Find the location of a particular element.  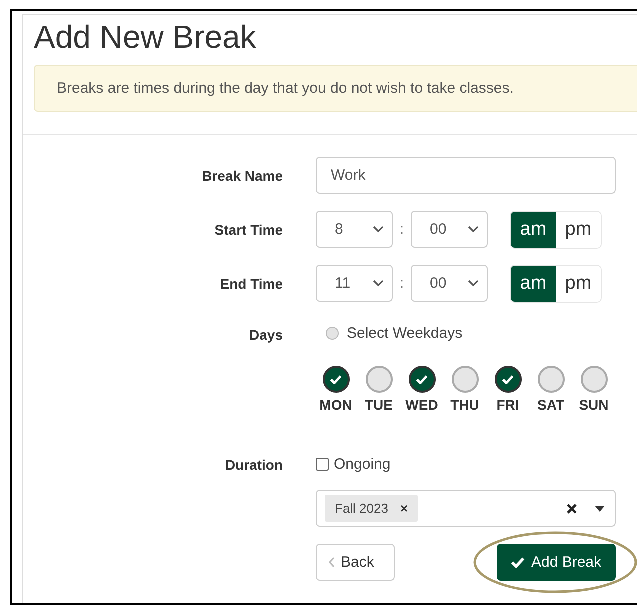

field-label: Break Name is located at coordinates (242, 176).